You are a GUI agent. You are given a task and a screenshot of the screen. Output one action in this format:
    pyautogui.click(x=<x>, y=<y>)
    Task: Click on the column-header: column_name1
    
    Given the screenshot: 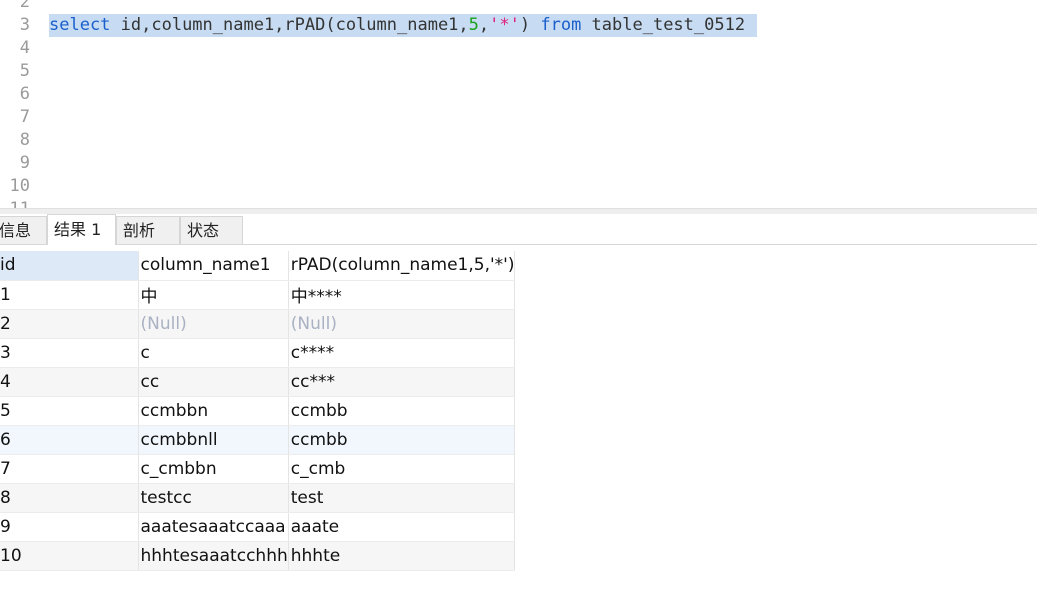 What is the action you would take?
    pyautogui.click(x=213, y=266)
    